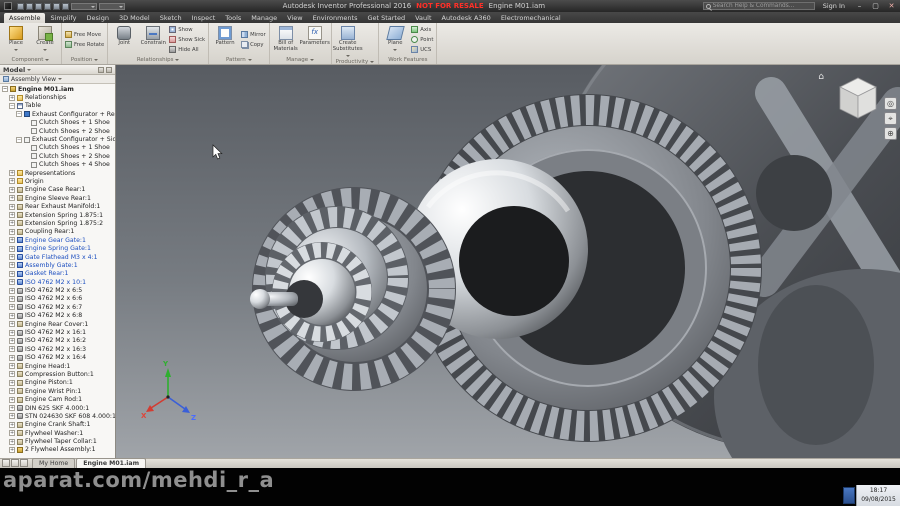 The width and height of the screenshot is (900, 506). What do you see at coordinates (422, 39) in the screenshot?
I see `point-button: Point` at bounding box center [422, 39].